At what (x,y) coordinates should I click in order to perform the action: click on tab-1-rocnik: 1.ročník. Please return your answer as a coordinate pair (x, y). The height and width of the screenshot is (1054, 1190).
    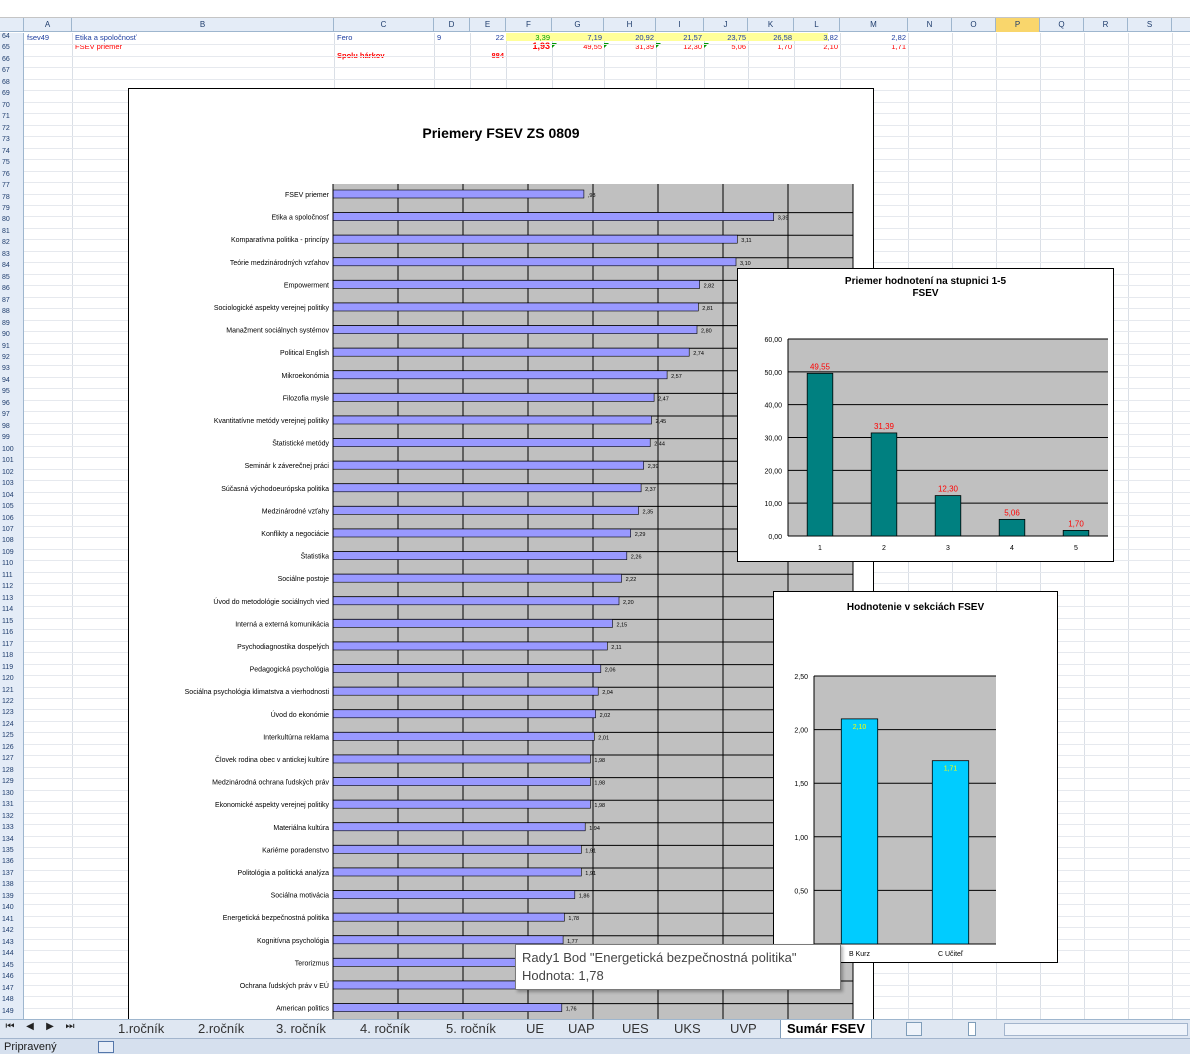
    Looking at the image, I should click on (141, 1029).